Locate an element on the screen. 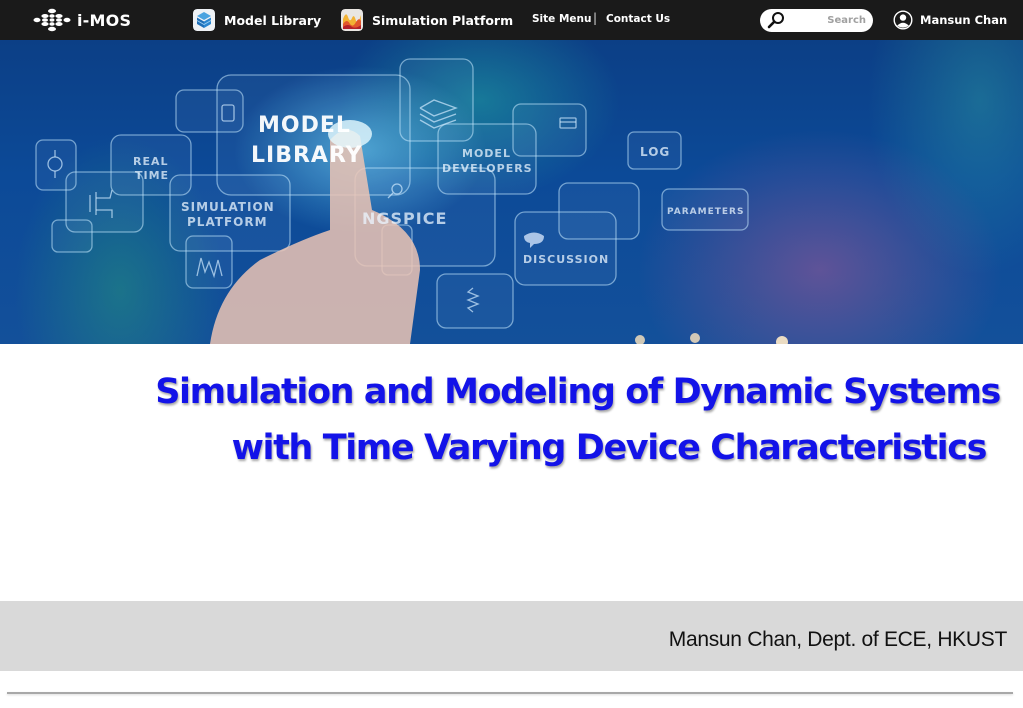 The image size is (1023, 708). hero-label-discussion: DISCUSSION is located at coordinates (566, 259).